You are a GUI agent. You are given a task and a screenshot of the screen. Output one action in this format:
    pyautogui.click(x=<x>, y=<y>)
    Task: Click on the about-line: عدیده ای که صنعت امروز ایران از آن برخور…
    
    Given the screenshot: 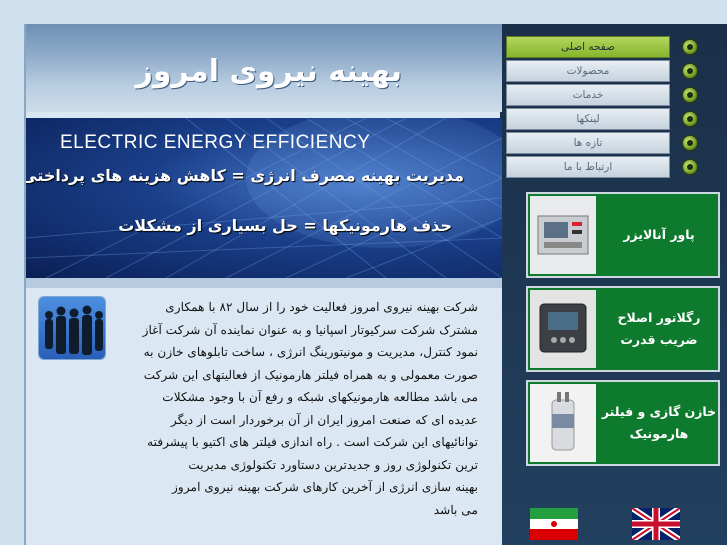 What is the action you would take?
    pyautogui.click(x=324, y=419)
    